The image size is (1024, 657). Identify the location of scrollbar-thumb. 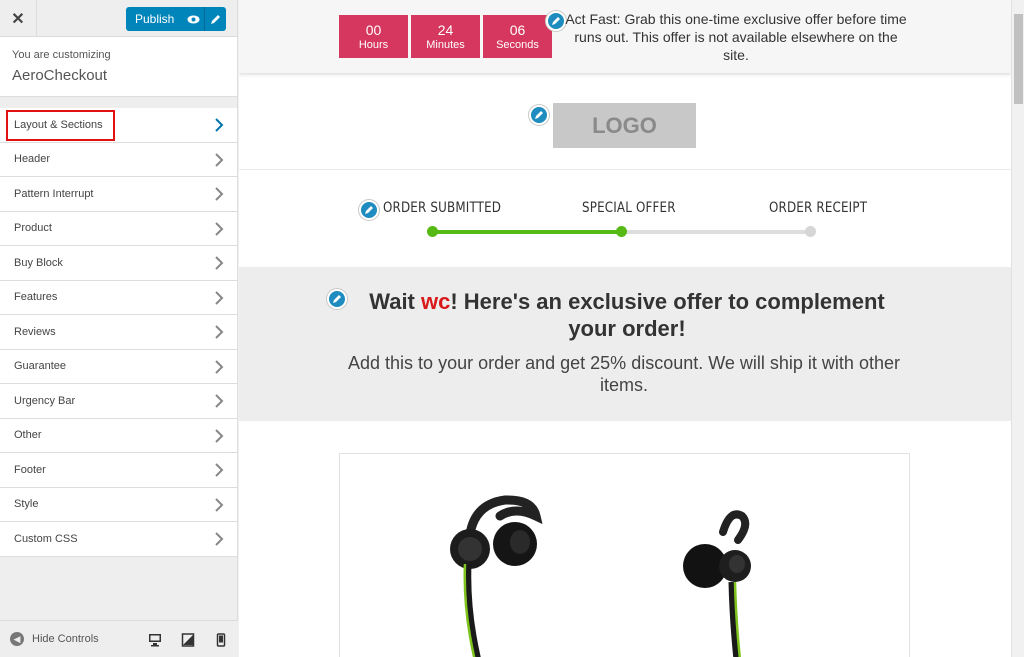
(1018, 59).